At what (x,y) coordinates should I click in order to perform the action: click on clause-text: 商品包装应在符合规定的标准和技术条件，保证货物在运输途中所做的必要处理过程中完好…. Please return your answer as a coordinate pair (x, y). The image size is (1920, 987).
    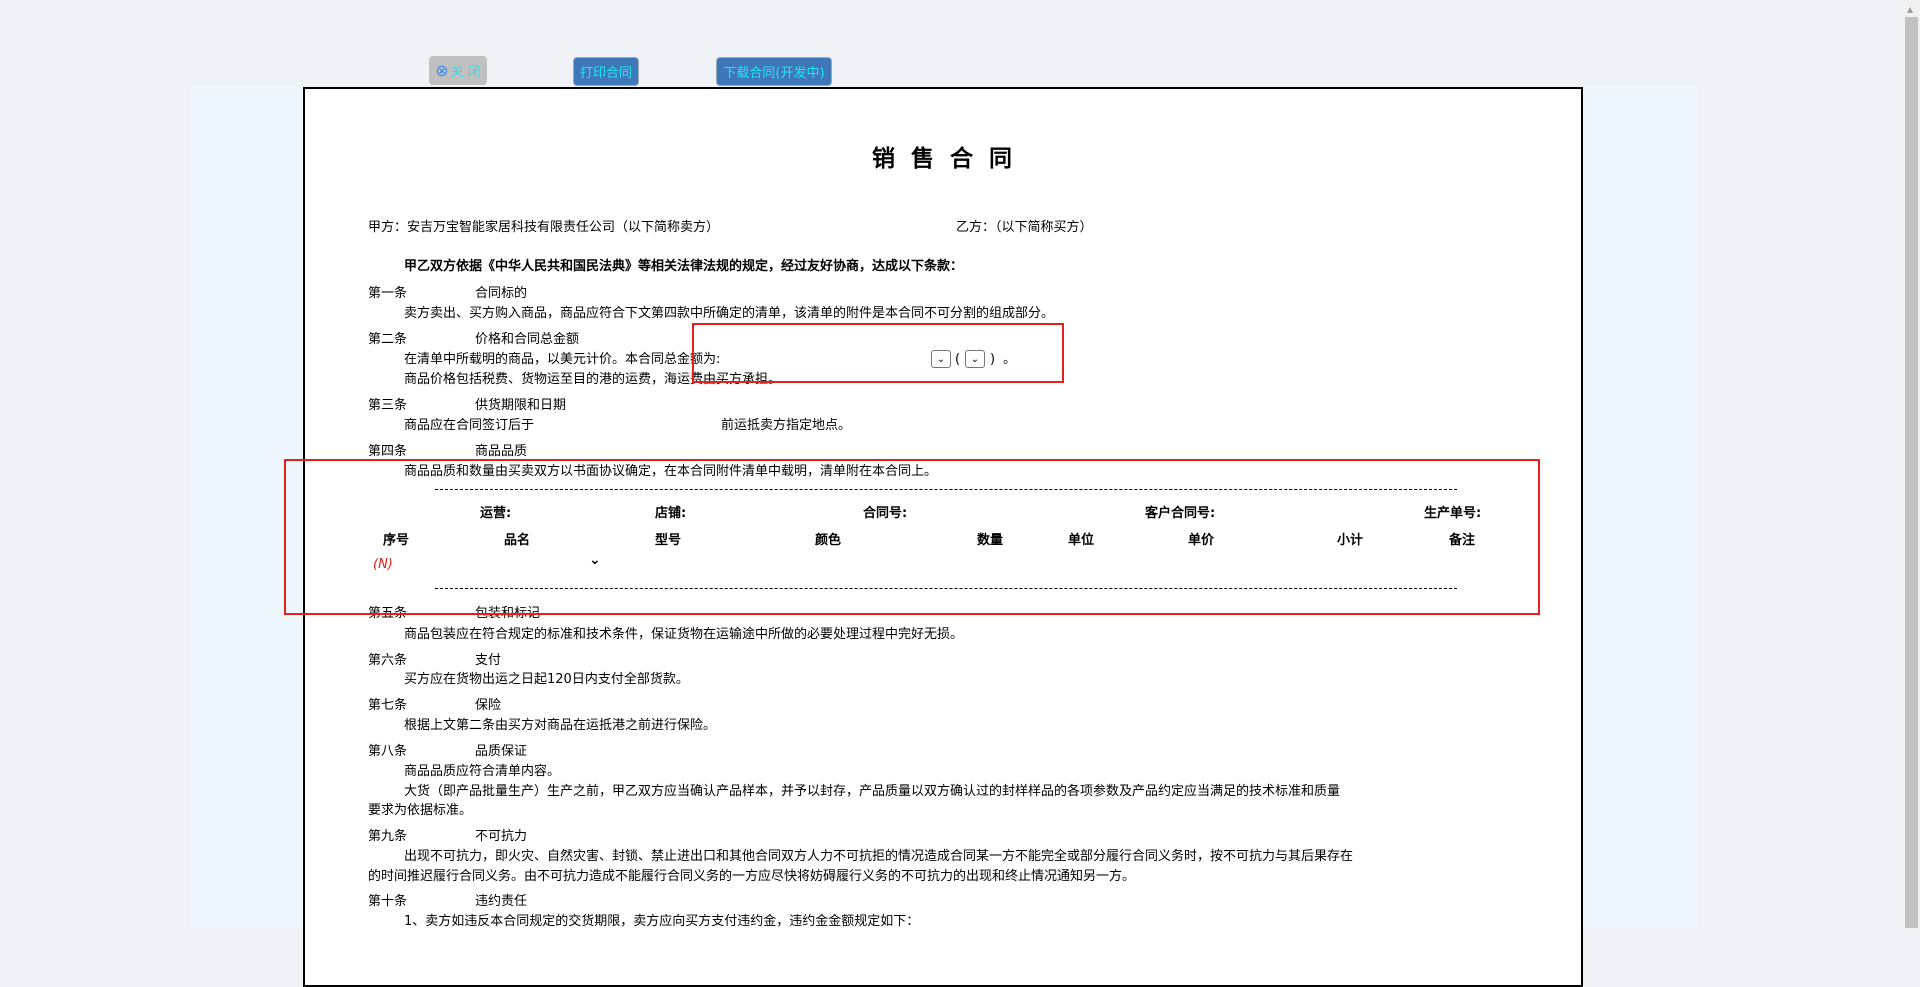
    Looking at the image, I should click on (684, 634).